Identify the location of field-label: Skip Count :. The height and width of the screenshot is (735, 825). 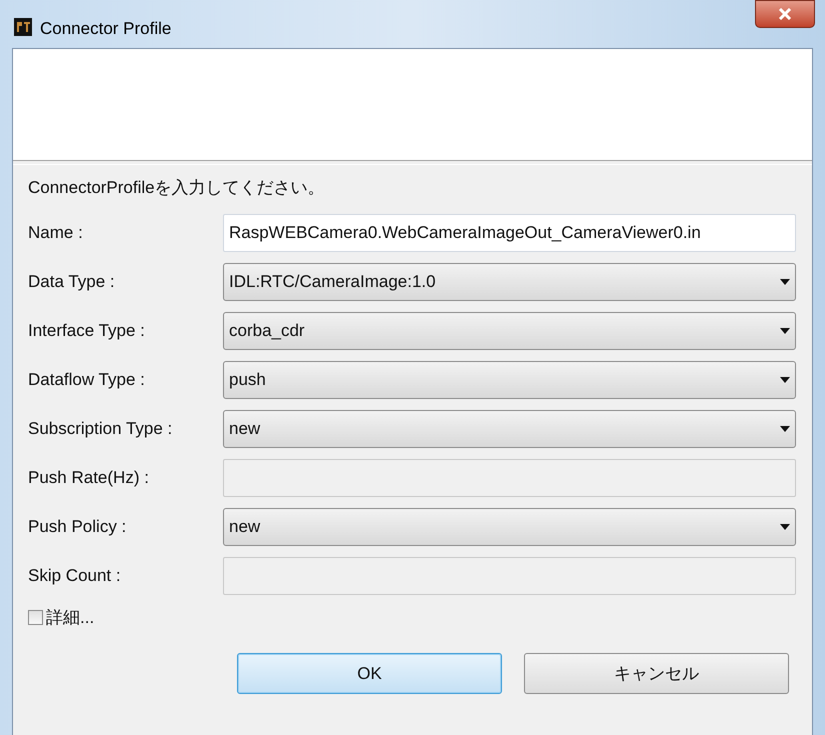
(75, 575).